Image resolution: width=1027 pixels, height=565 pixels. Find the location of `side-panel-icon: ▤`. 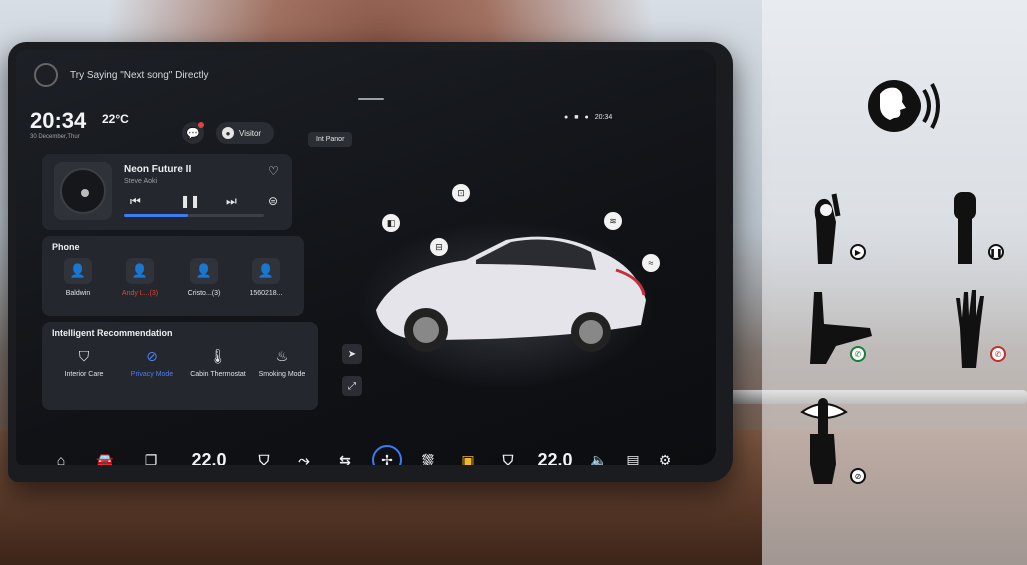

side-panel-icon: ▤ is located at coordinates (633, 459).